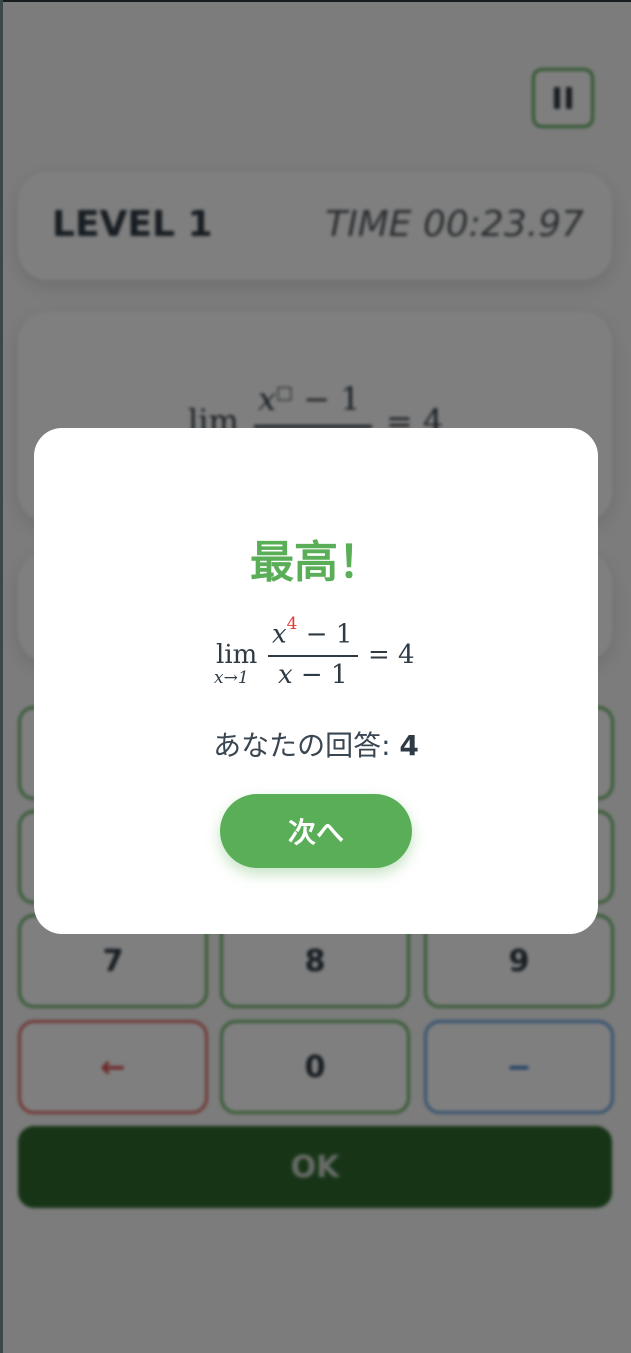 This screenshot has height=1353, width=631. Describe the element at coordinates (313, 656) in the screenshot. I see `math-fraction-bar` at that location.